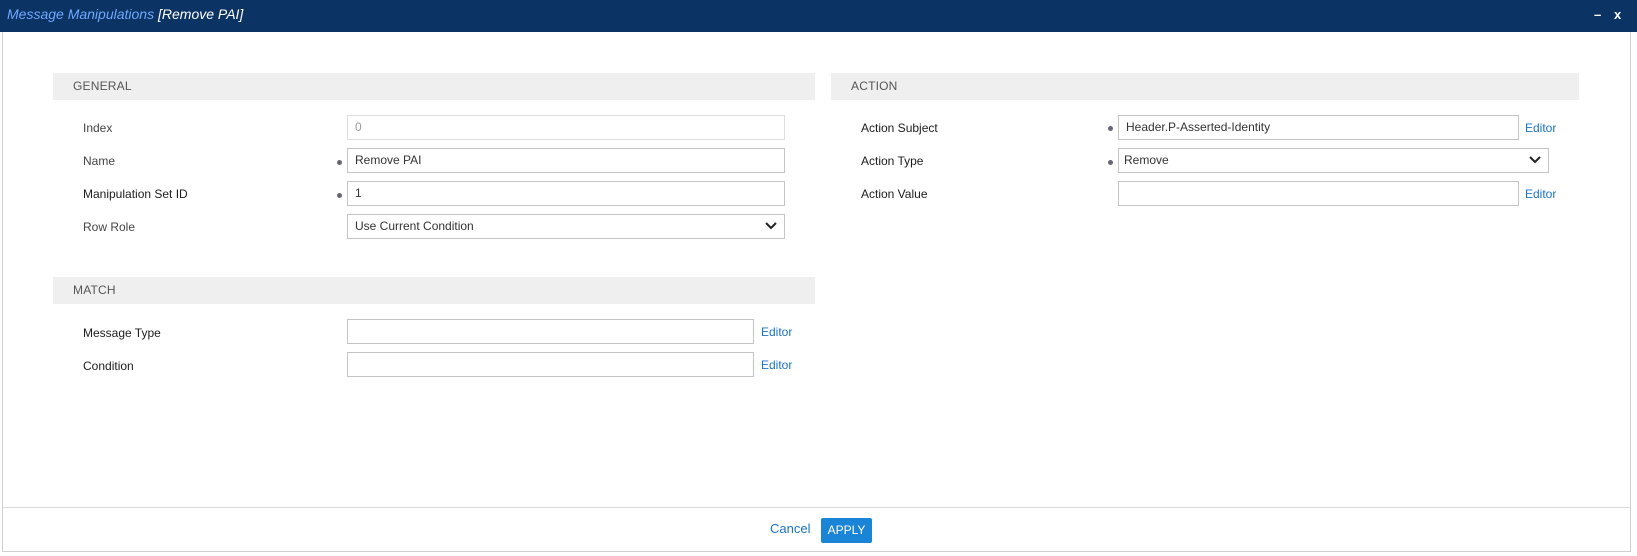  What do you see at coordinates (81, 14) in the screenshot?
I see `dialog-title: Message Manipulations` at bounding box center [81, 14].